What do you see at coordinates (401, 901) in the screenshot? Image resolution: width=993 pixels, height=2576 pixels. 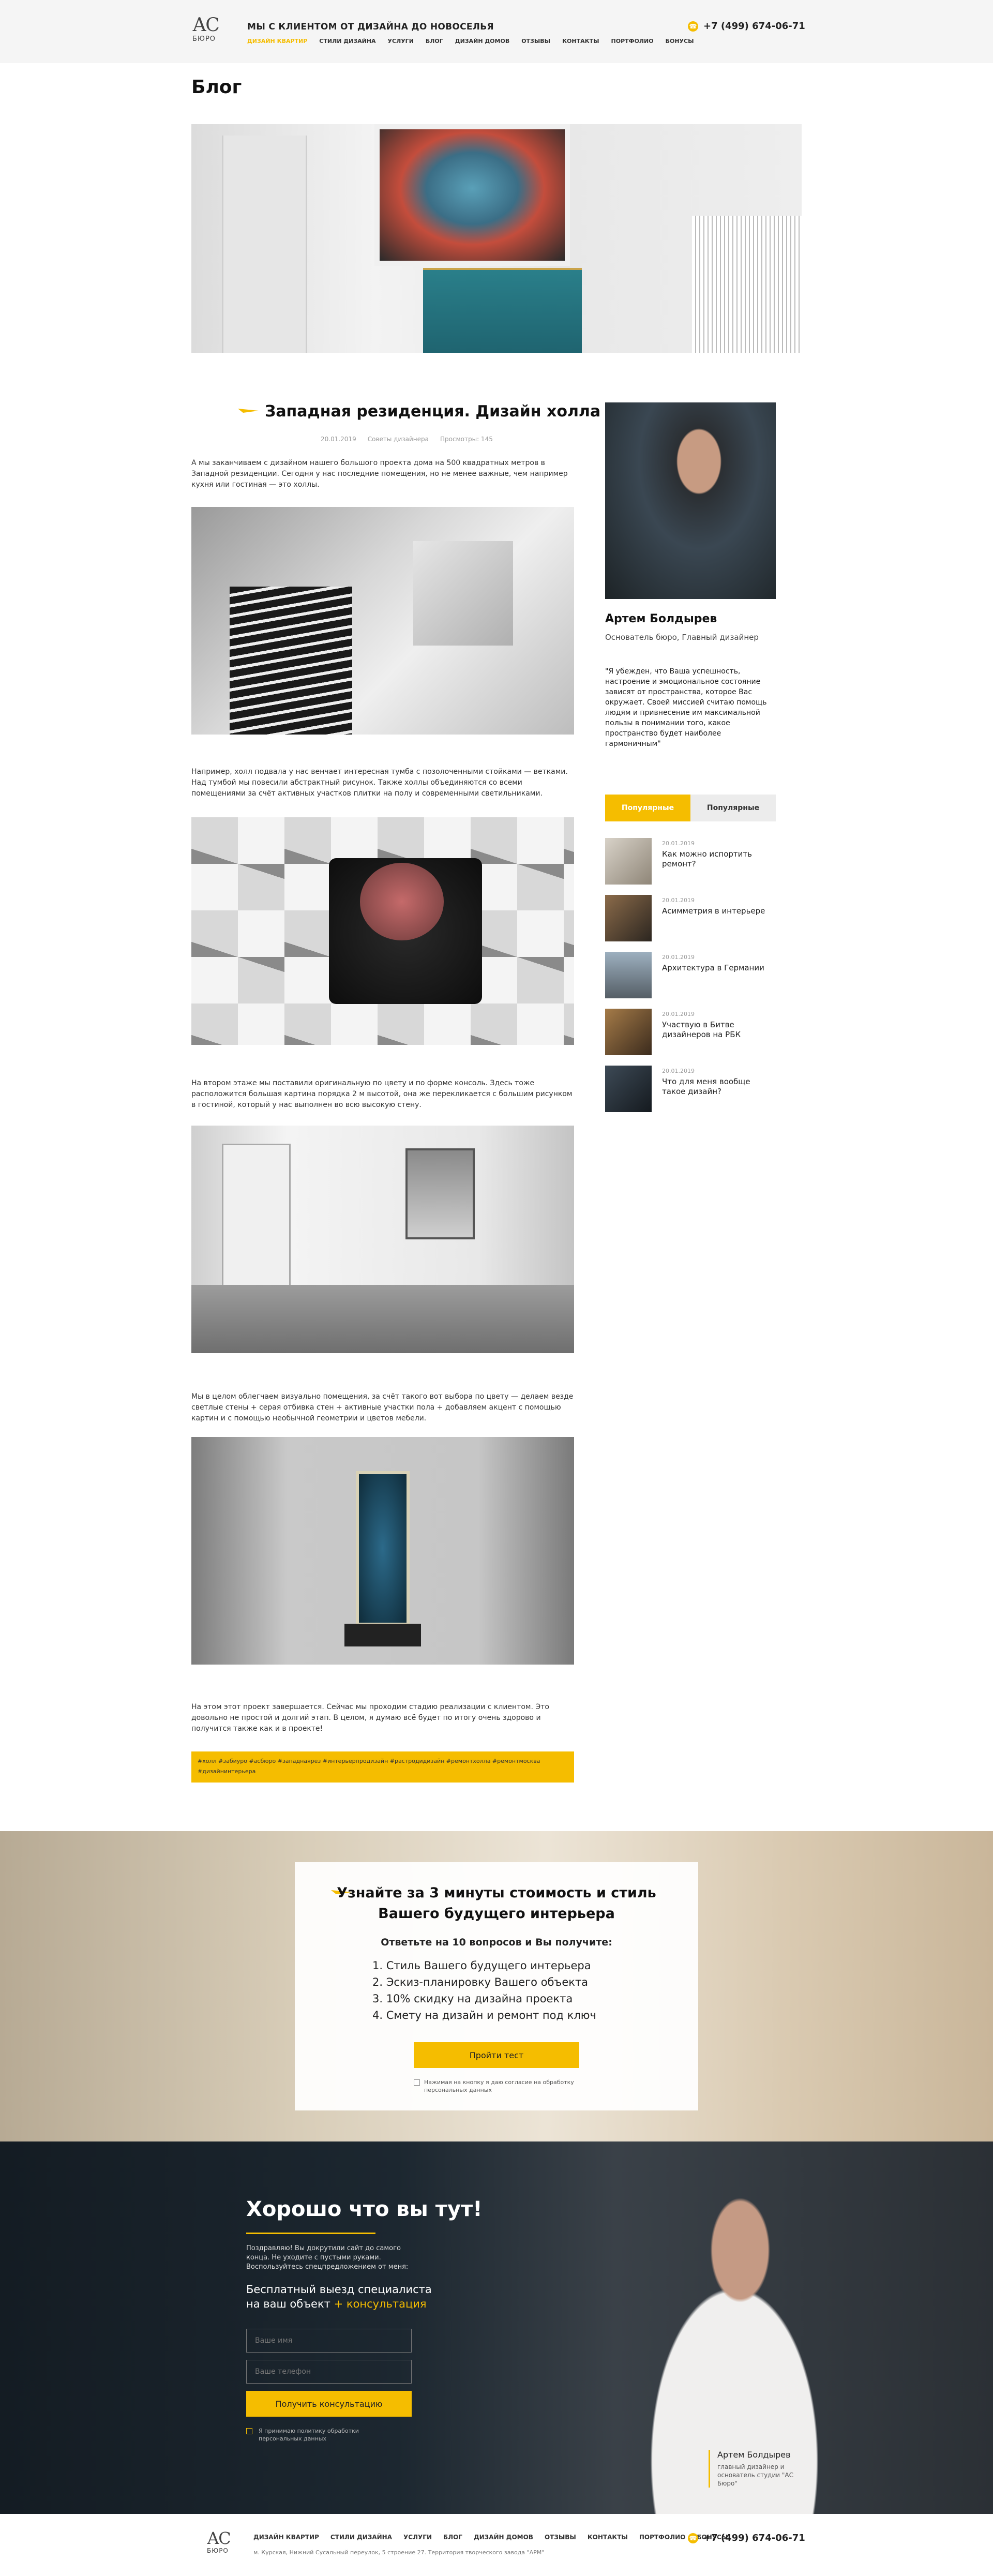 I see `flowers-shape` at bounding box center [401, 901].